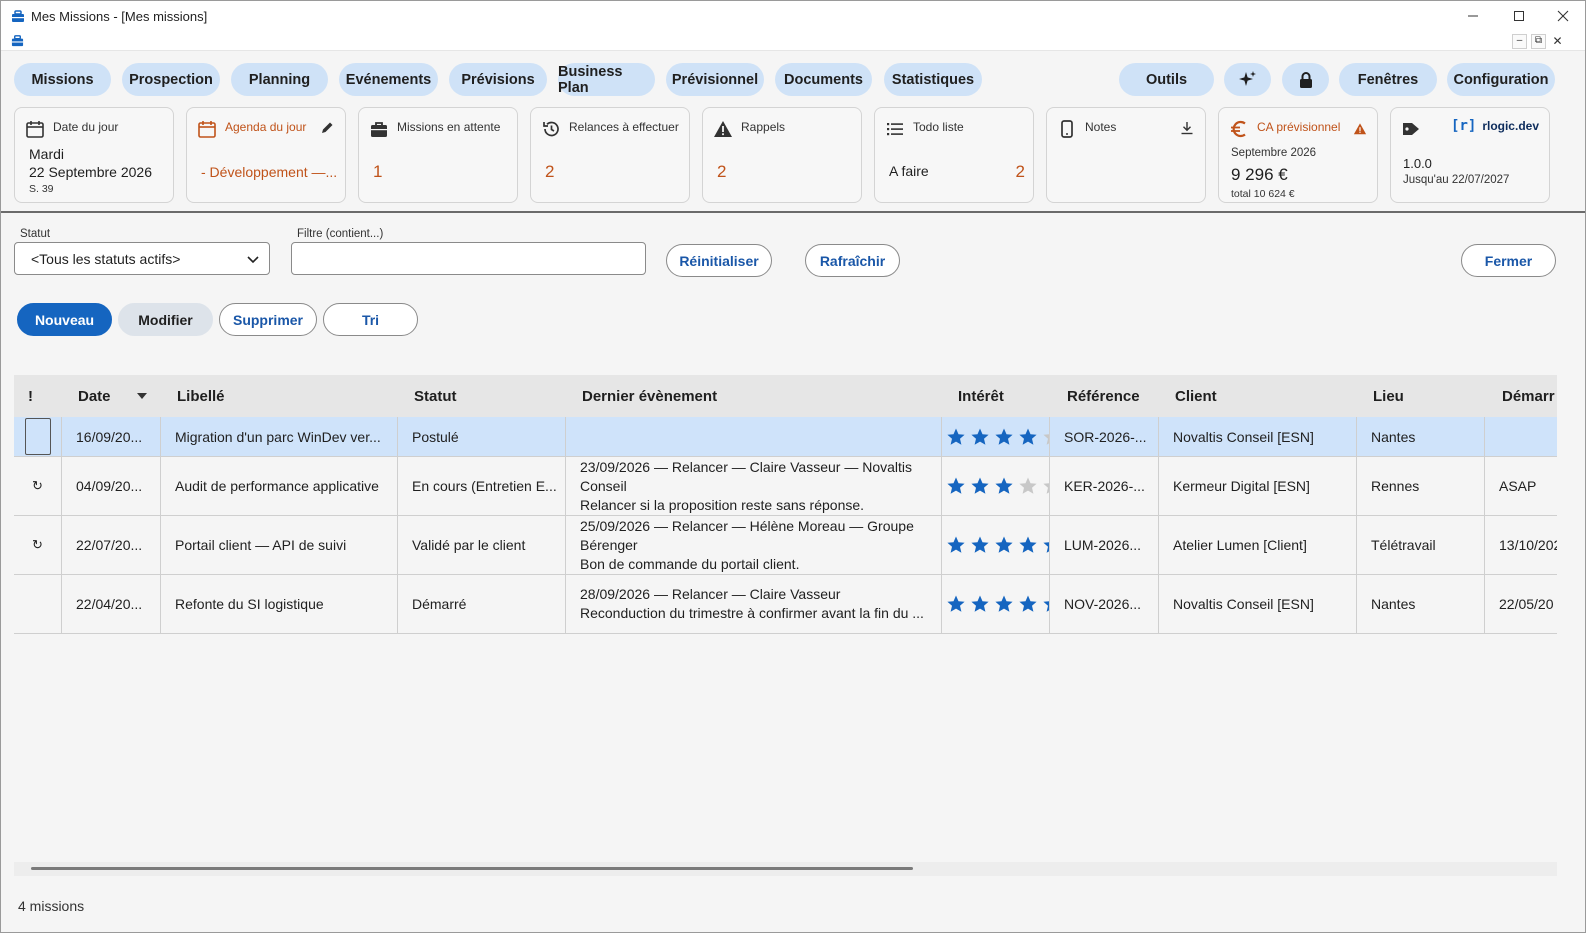 This screenshot has height=933, width=1586. Describe the element at coordinates (279, 79) in the screenshot. I see `menu-planning: Planning` at that location.